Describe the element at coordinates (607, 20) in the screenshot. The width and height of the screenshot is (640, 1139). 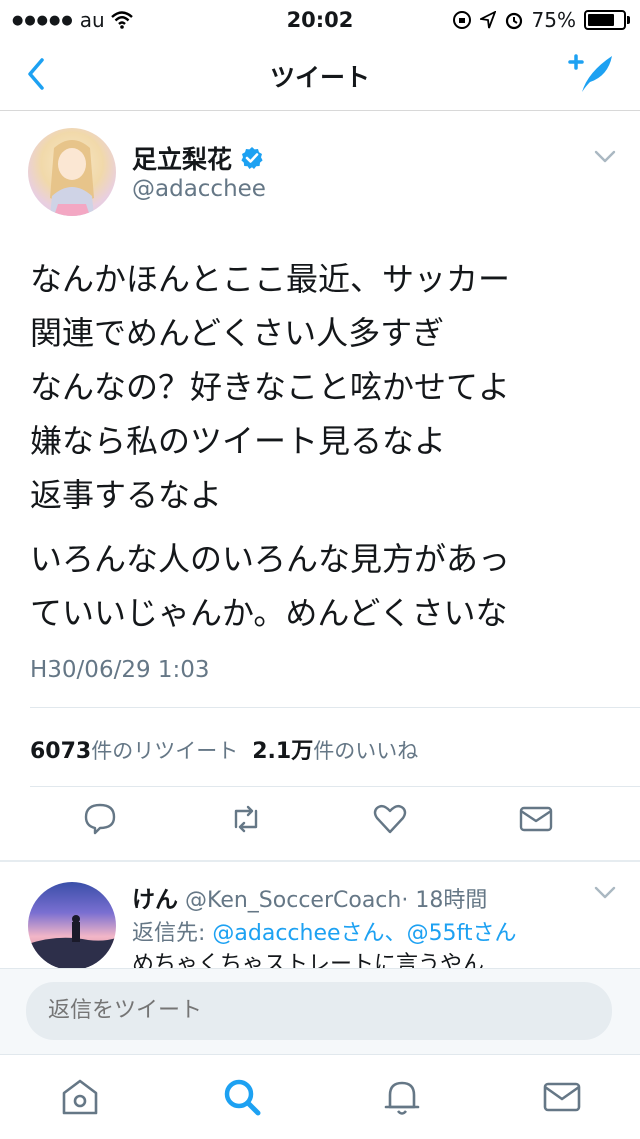
I see `battery-icon` at that location.